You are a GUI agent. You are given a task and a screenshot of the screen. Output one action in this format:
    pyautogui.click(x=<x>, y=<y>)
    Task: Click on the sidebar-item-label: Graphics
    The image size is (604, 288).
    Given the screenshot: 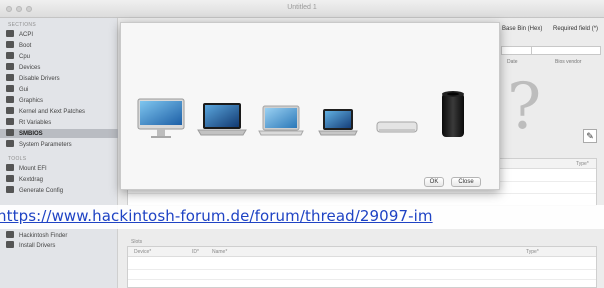 What is the action you would take?
    pyautogui.click(x=31, y=101)
    